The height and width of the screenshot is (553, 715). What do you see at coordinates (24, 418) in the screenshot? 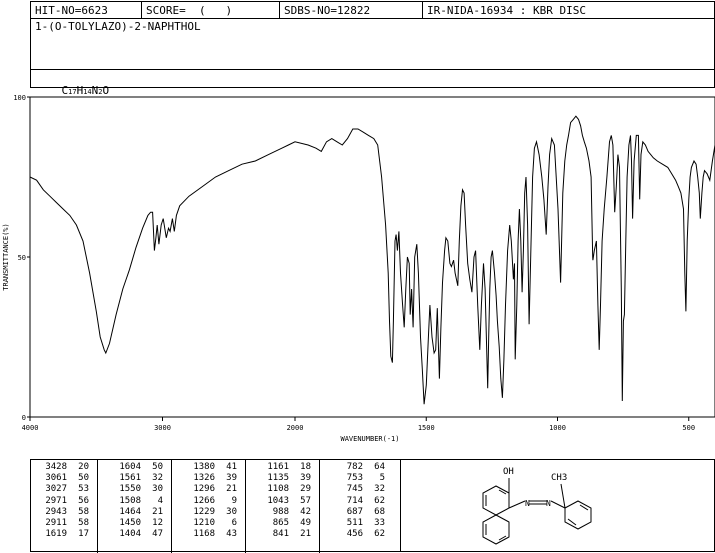
I see `y-tick-label: 0` at bounding box center [24, 418].